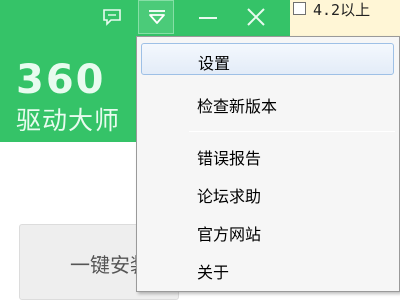 This screenshot has height=300, width=400. I want to click on chat-bubble-icon, so click(112, 17).